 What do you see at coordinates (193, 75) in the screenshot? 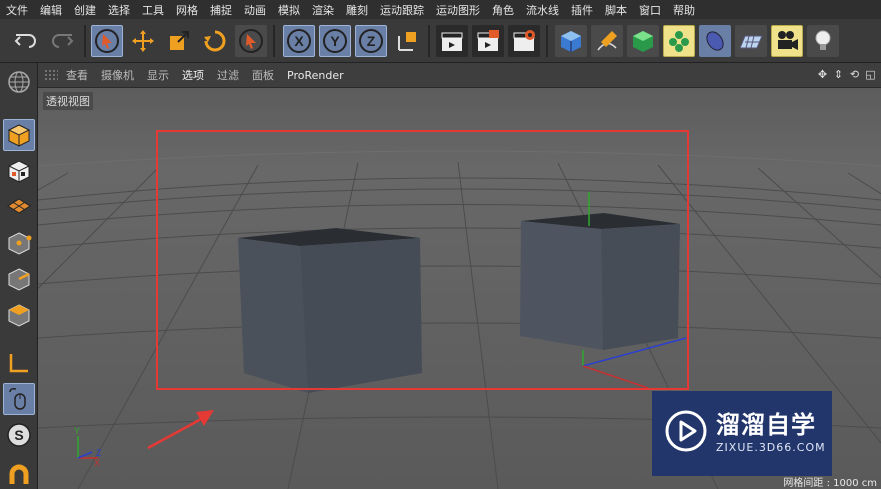
I see `viewport-menu-options: 选项` at bounding box center [193, 75].